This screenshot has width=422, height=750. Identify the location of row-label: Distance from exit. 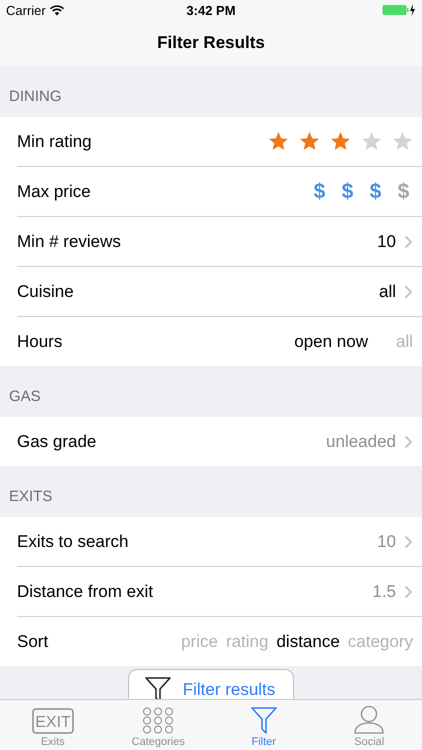
(85, 592).